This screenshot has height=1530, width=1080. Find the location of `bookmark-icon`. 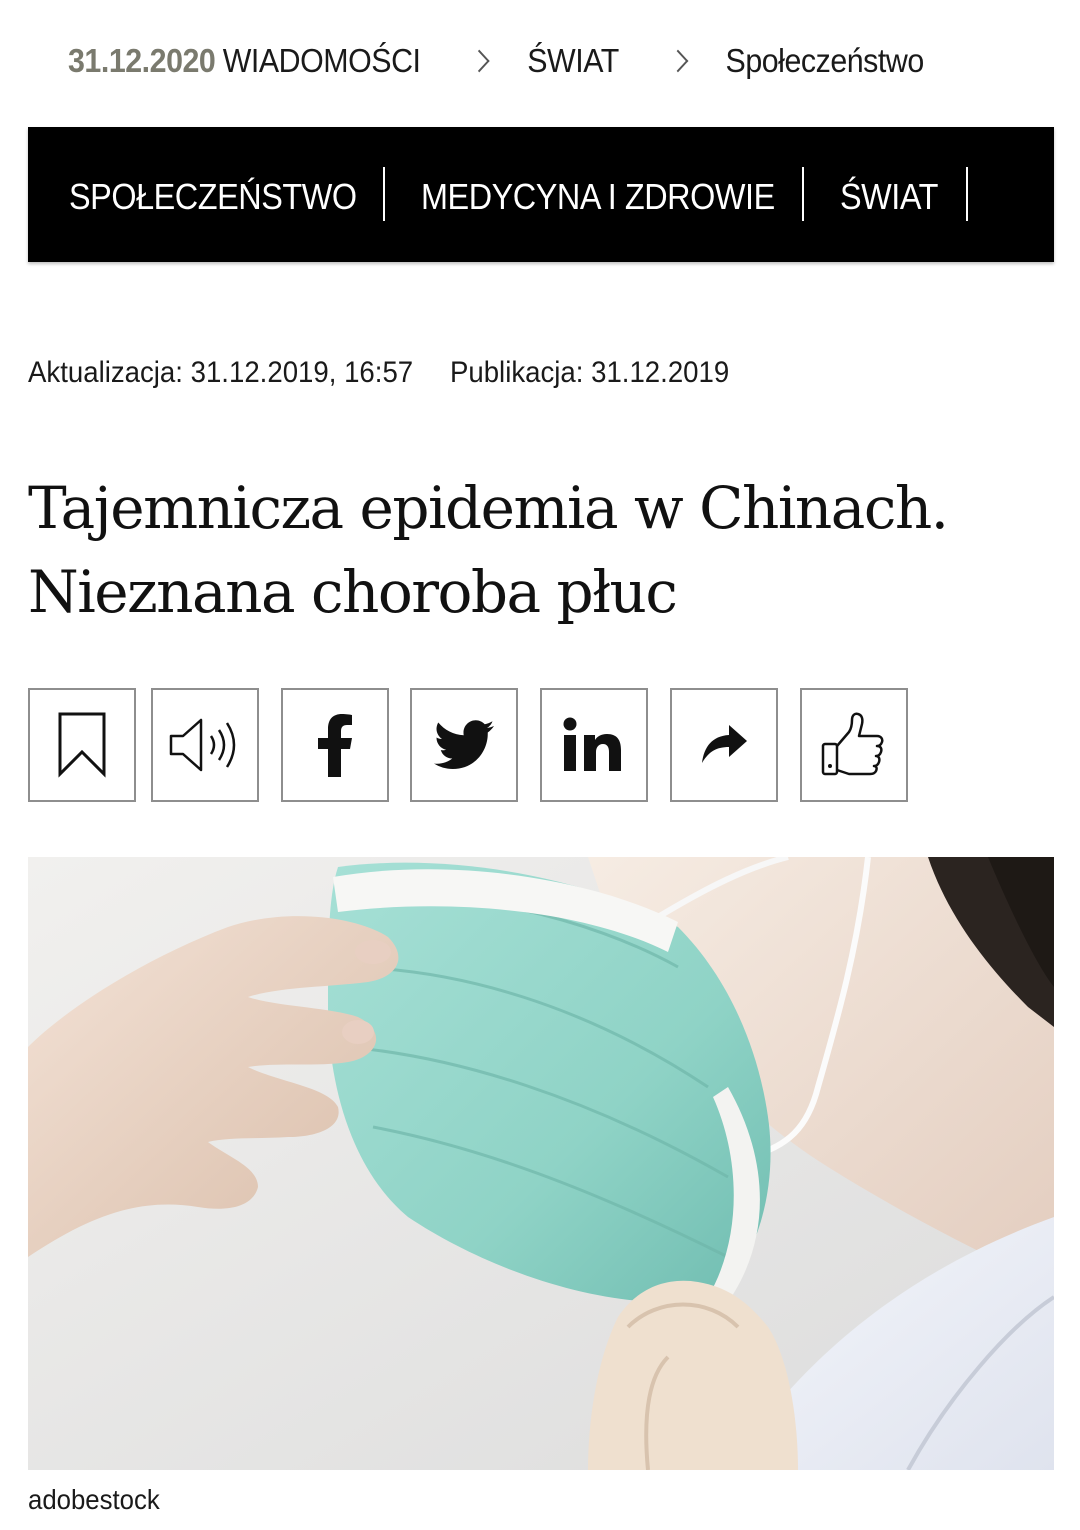

bookmark-icon is located at coordinates (82, 745).